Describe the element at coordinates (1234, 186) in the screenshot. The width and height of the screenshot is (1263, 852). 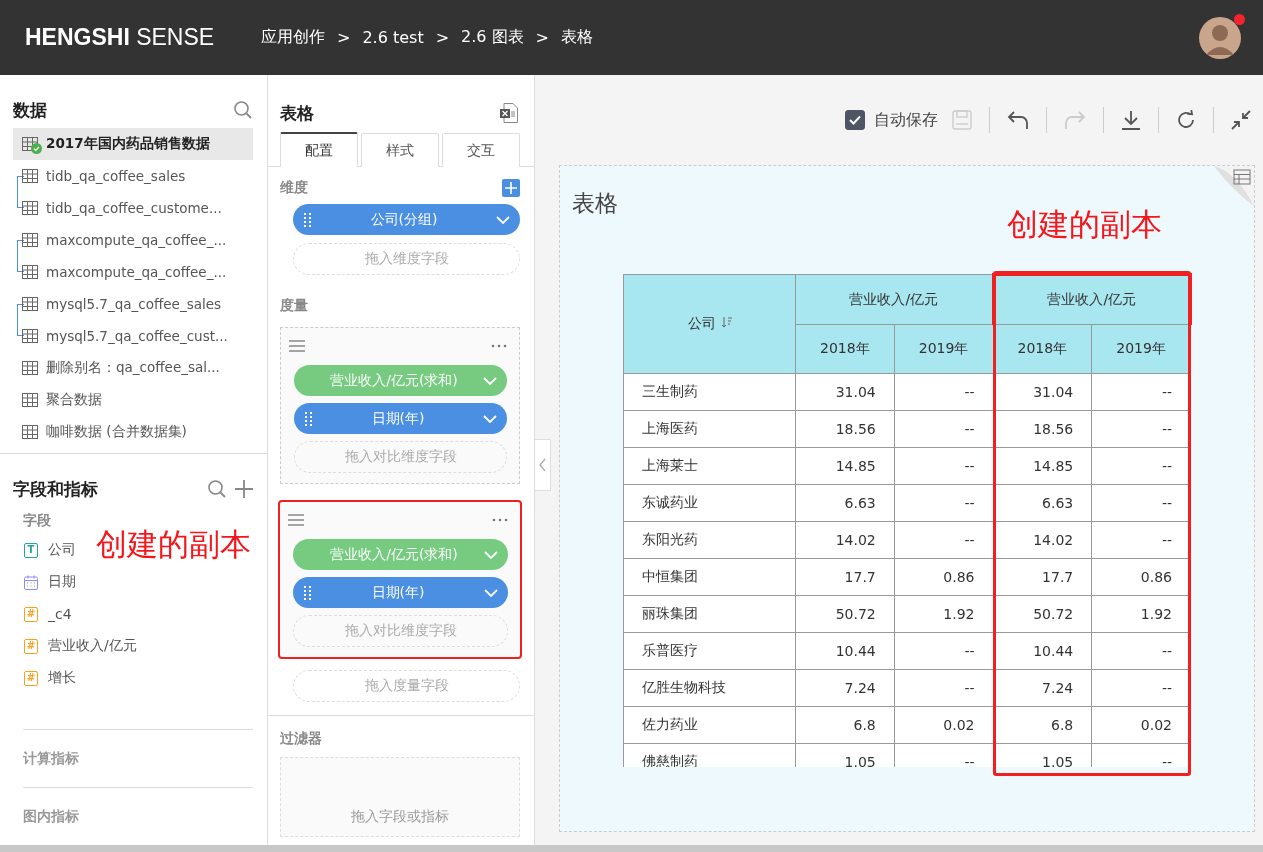
I see `table-type-icon` at that location.